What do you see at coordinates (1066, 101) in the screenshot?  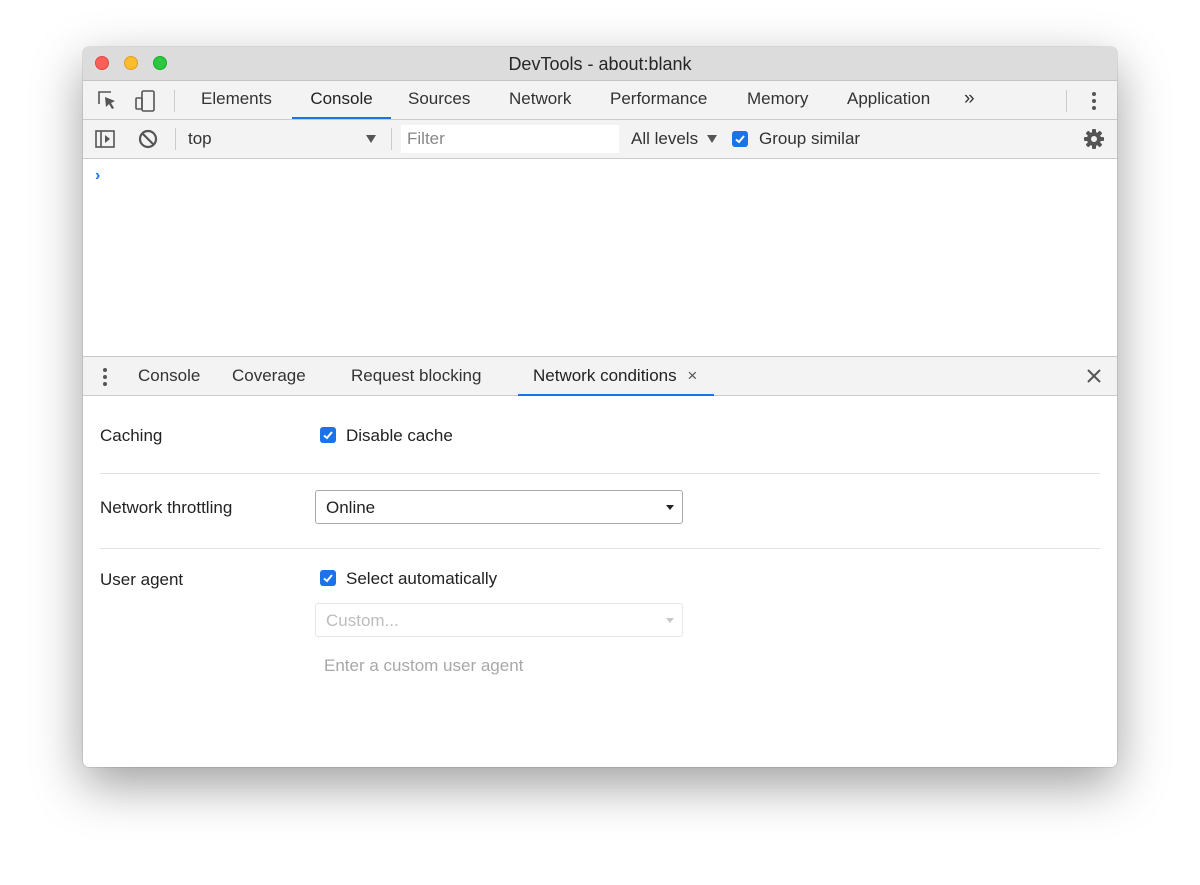 I see `tab-bar-separator-right` at bounding box center [1066, 101].